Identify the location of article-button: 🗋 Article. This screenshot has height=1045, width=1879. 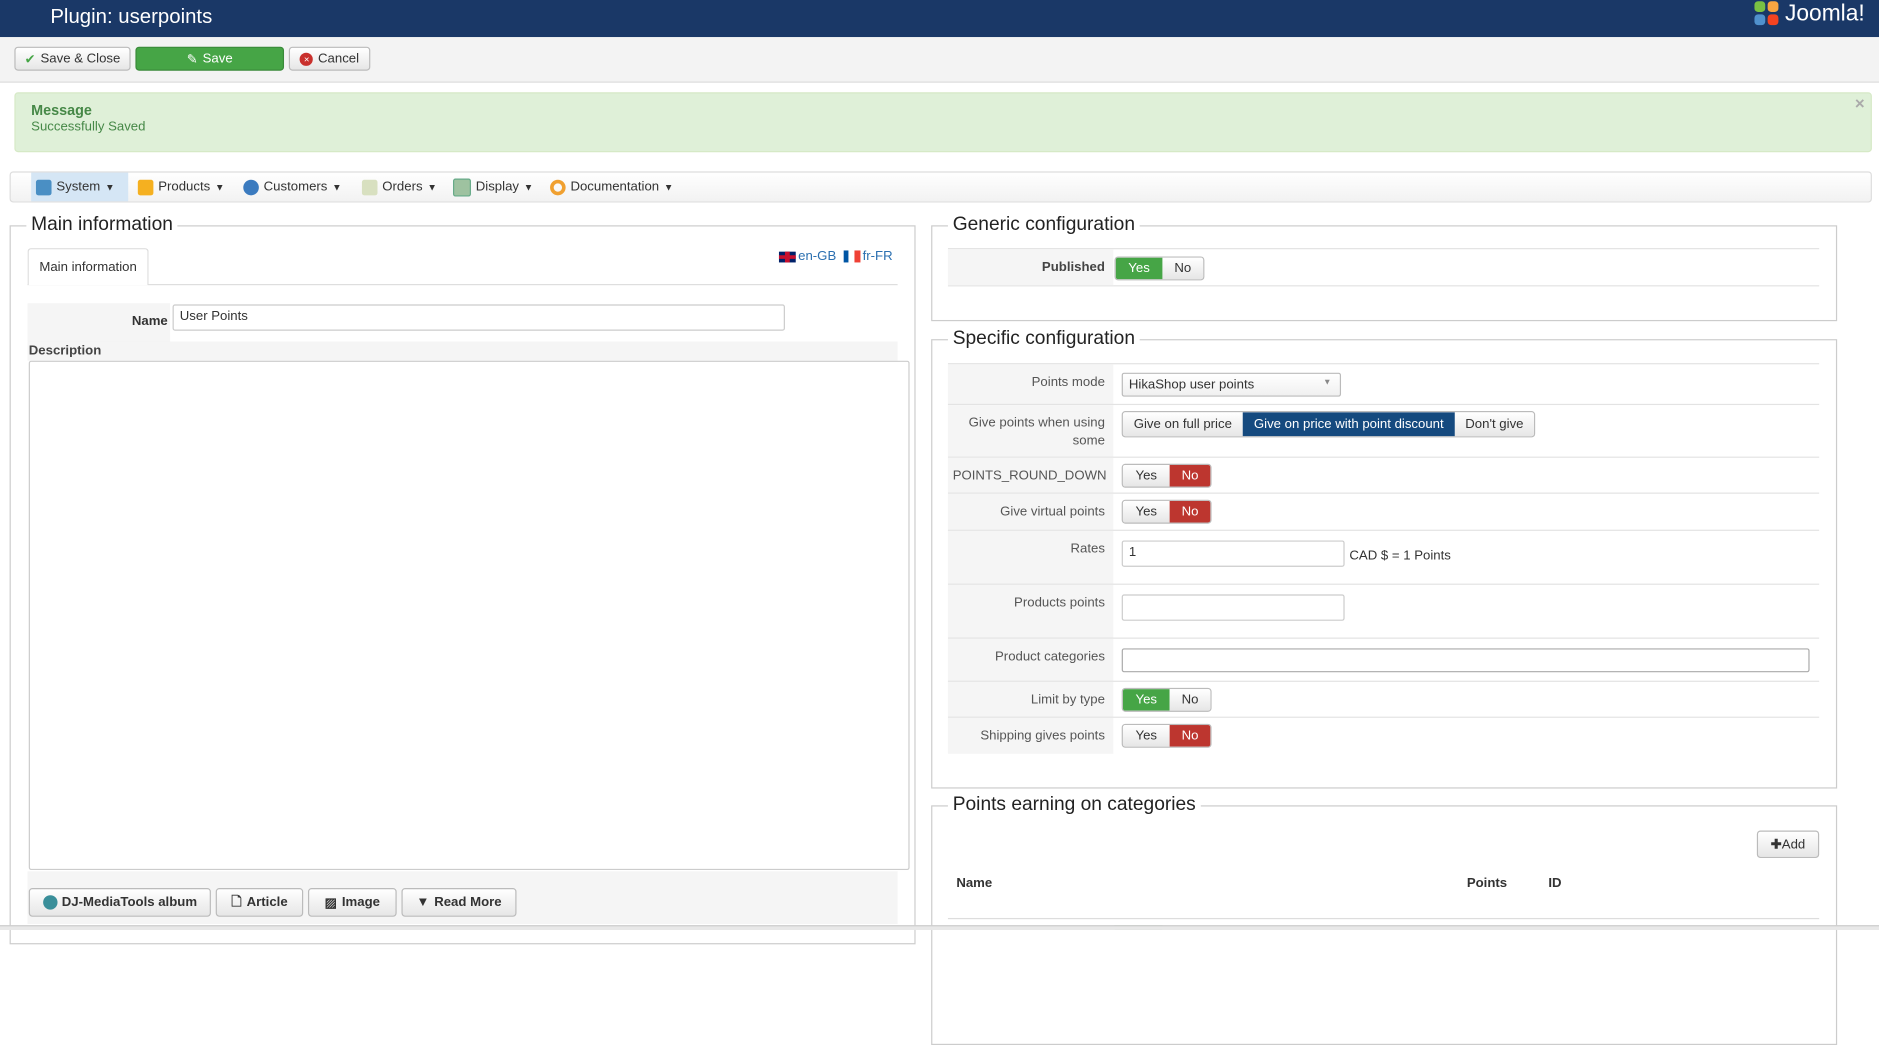
(259, 902).